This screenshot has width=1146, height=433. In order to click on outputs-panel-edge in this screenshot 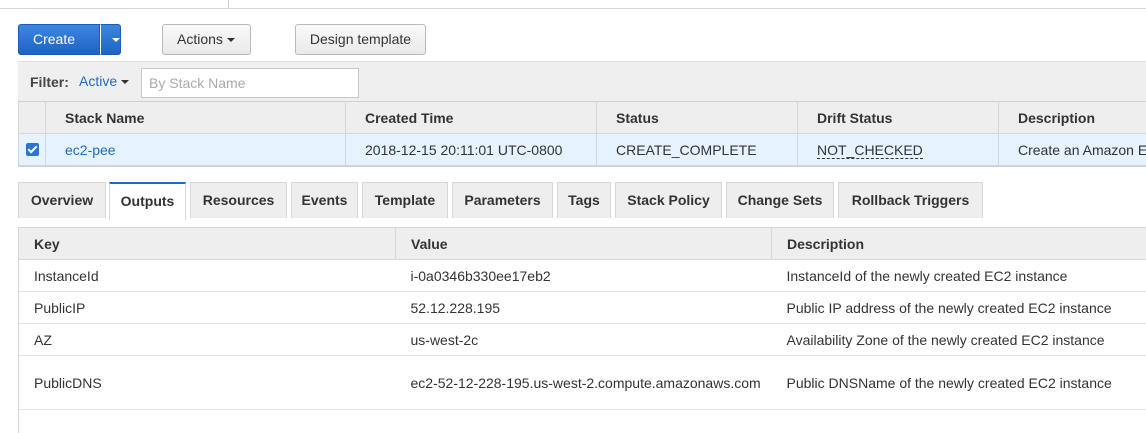, I will do `click(18, 420)`.